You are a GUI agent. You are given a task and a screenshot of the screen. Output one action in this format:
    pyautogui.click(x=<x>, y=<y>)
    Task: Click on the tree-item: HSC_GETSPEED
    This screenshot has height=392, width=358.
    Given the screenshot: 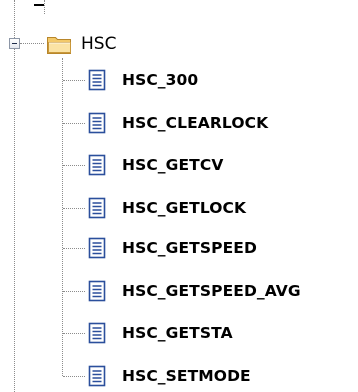 What is the action you would take?
    pyautogui.click(x=171, y=248)
    